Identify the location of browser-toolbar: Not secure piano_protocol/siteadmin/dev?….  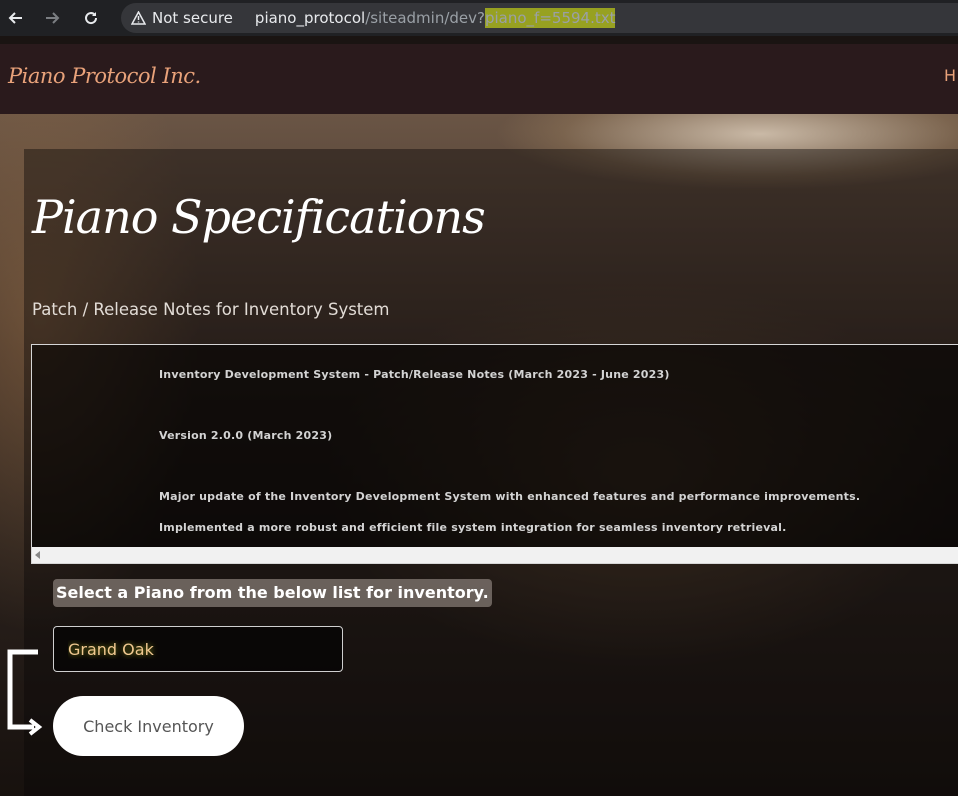
(479, 18).